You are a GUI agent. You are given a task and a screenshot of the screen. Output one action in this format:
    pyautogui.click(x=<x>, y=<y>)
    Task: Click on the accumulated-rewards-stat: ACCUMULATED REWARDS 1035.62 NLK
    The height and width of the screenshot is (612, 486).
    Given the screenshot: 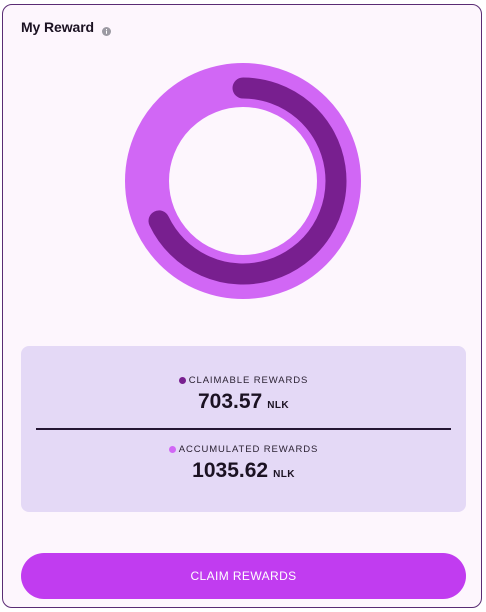 What is the action you would take?
    pyautogui.click(x=243, y=463)
    